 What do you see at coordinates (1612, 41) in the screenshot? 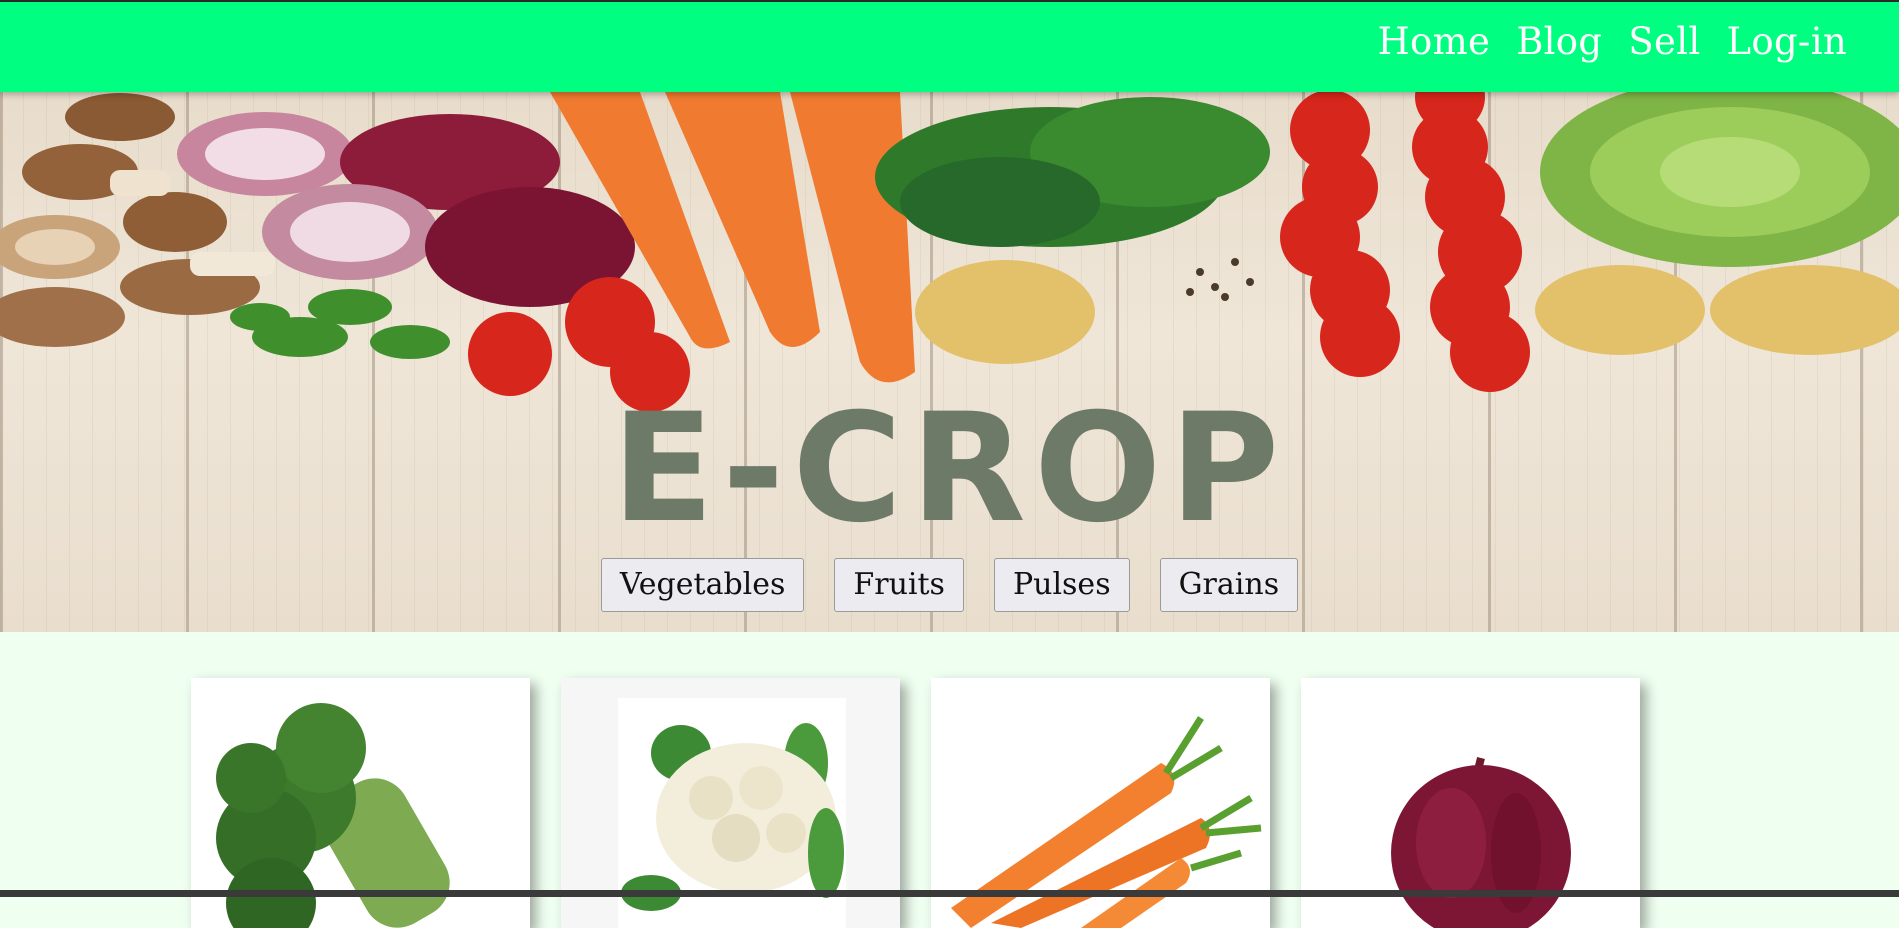
I see `main-nav: Home Blog Sell Log-in` at bounding box center [1612, 41].